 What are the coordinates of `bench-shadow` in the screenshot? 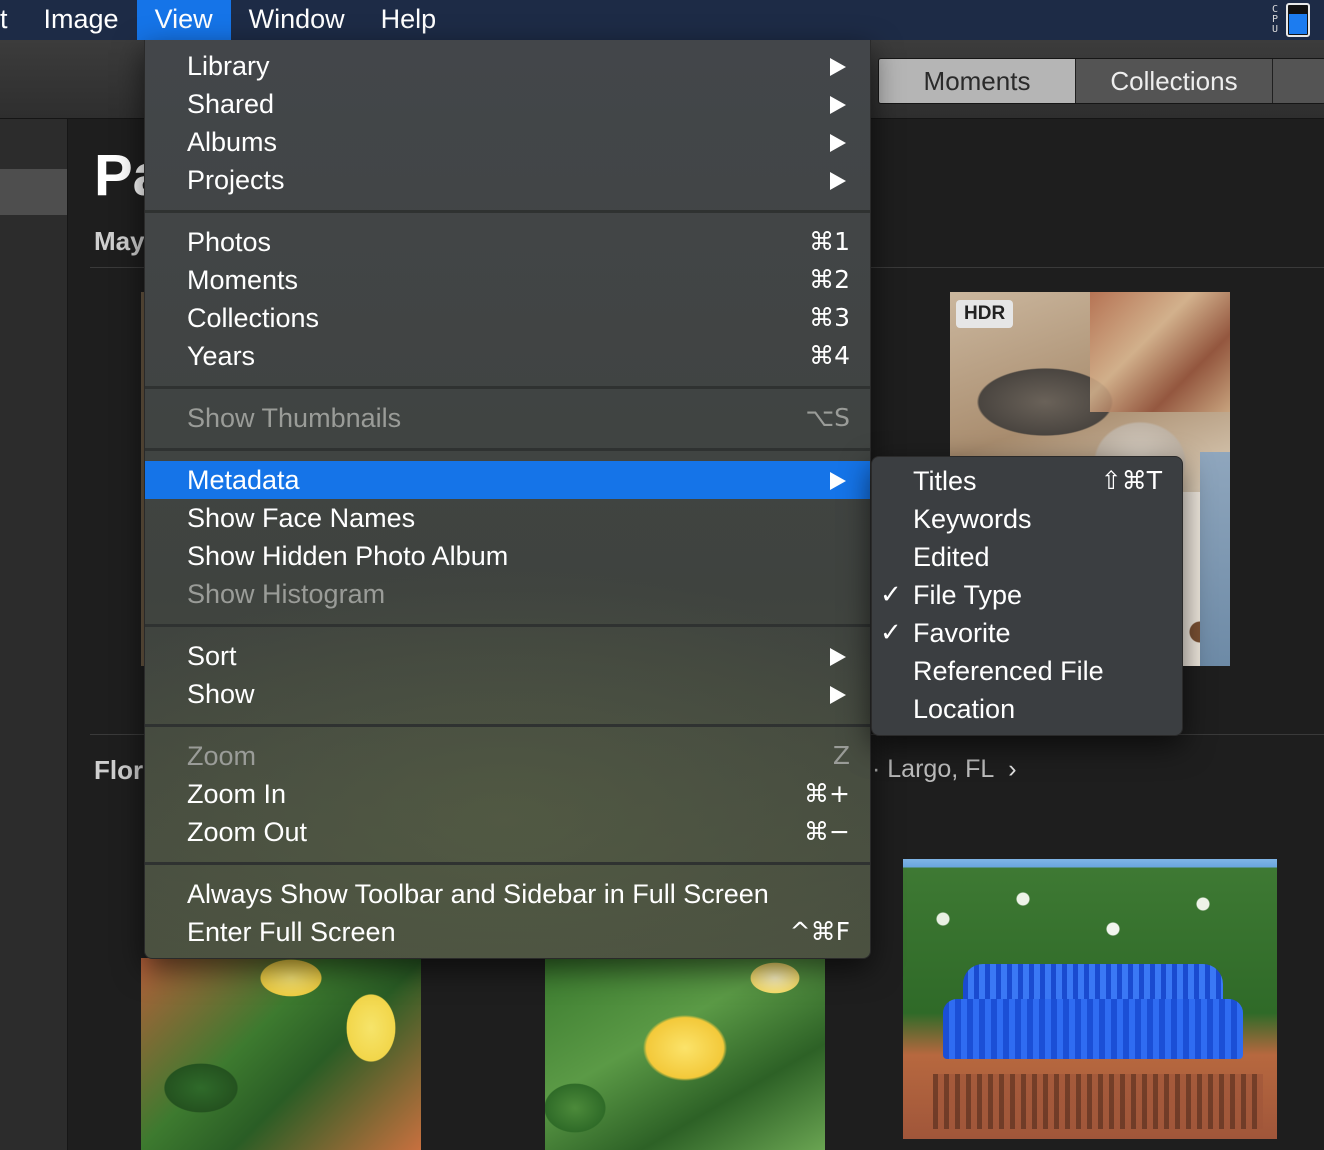 It's located at (1098, 1101).